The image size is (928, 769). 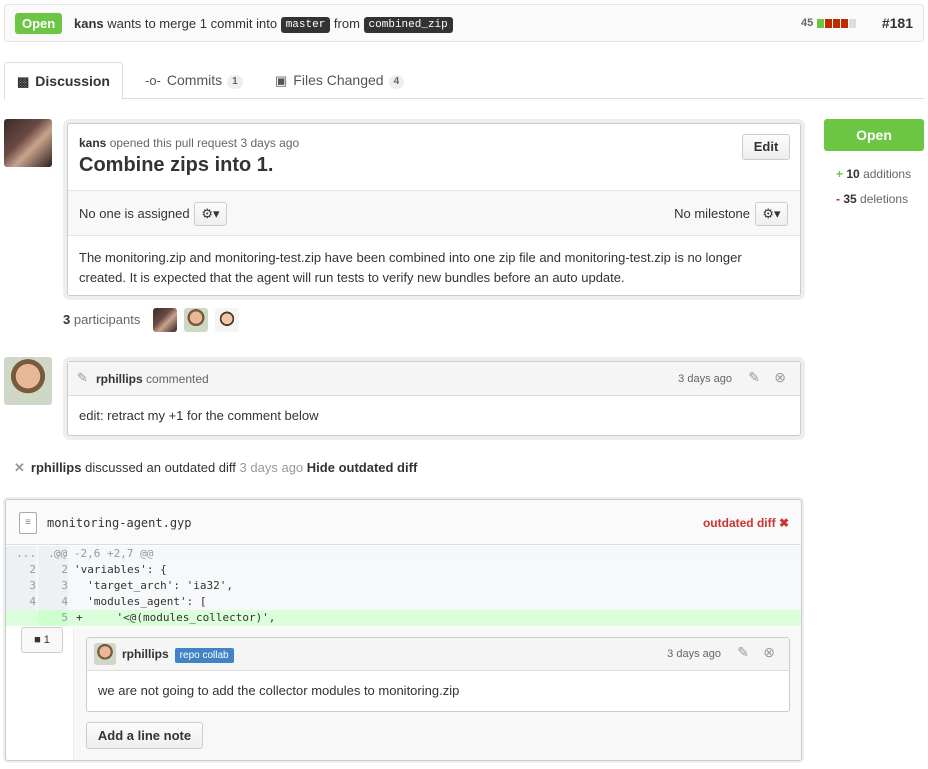 I want to click on base-branch: master, so click(x=305, y=25).